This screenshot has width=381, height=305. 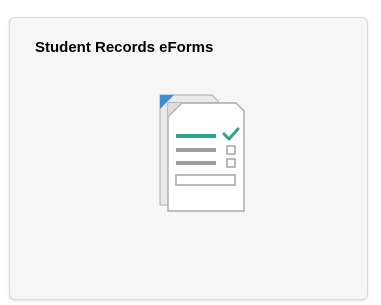 What do you see at coordinates (207, 152) in the screenshot?
I see `eforms-document-checklist-icon` at bounding box center [207, 152].